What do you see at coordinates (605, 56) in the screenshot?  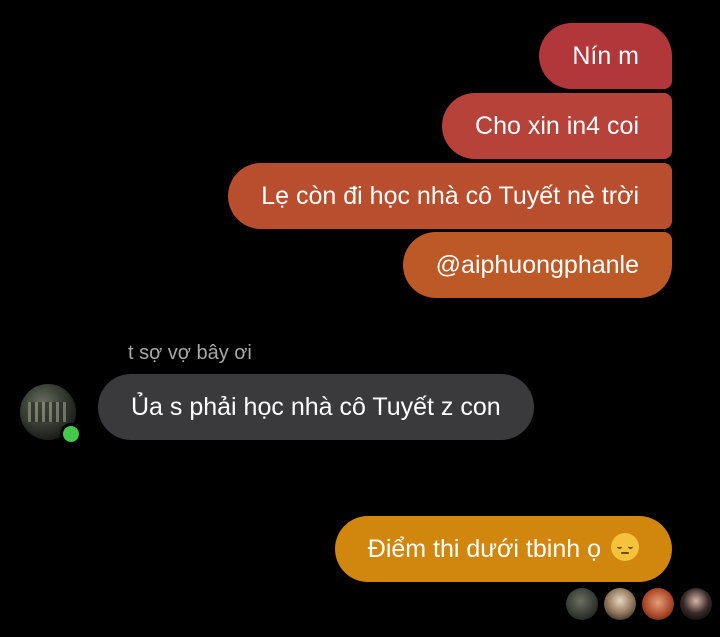 I see `outgoing-message: Nín m` at bounding box center [605, 56].